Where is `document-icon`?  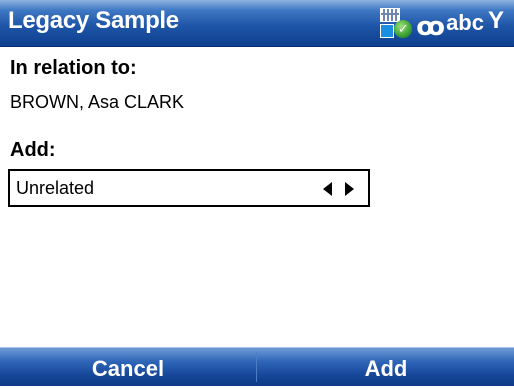
document-icon is located at coordinates (387, 31).